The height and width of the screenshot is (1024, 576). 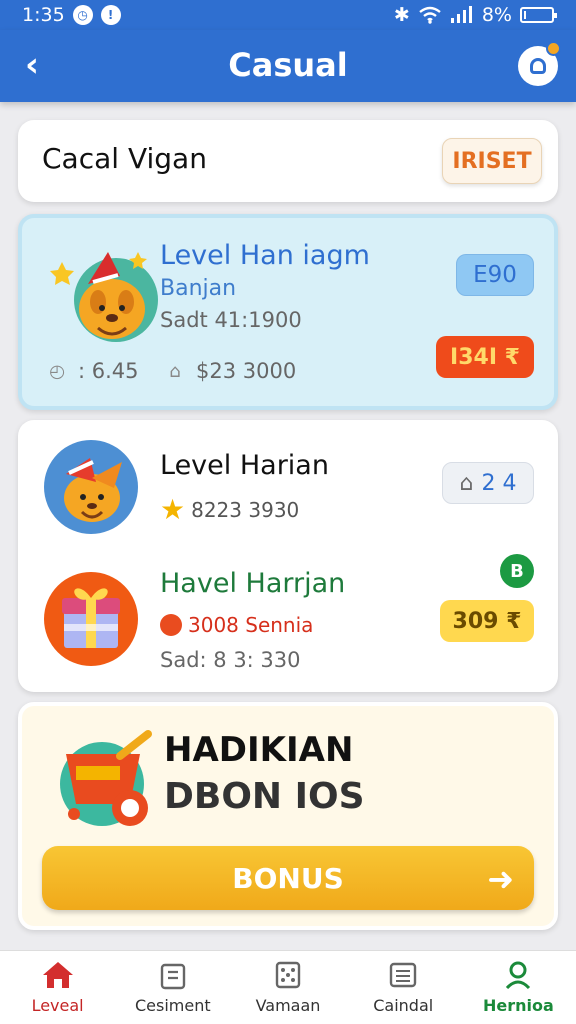 I want to click on nav-item-cesiment: Cesiment, so click(x=172, y=987).